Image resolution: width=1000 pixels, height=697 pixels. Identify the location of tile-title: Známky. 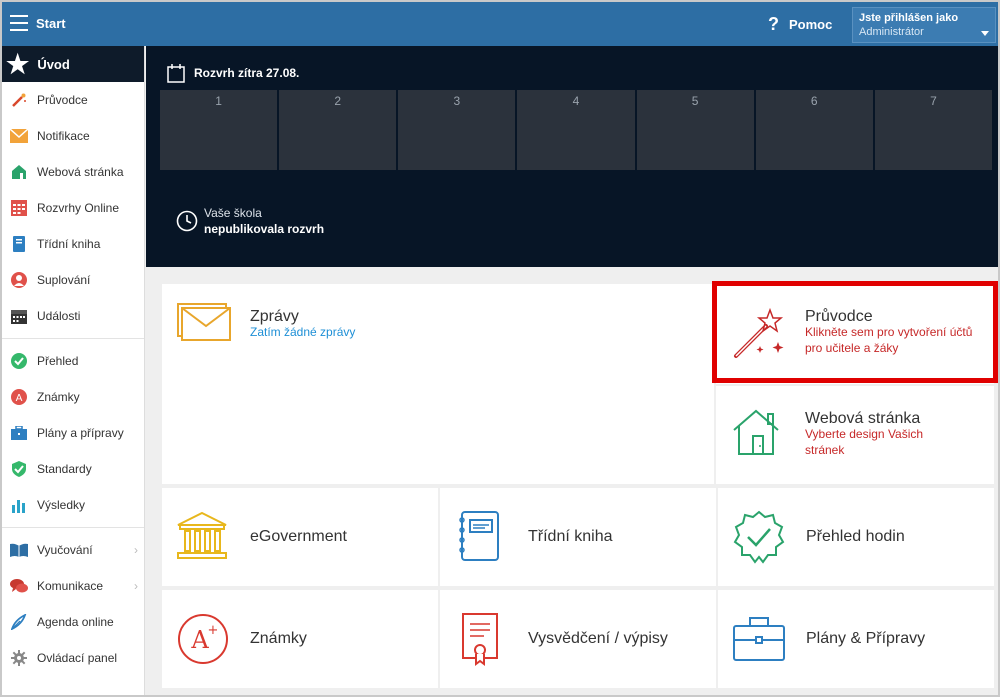
(278, 638).